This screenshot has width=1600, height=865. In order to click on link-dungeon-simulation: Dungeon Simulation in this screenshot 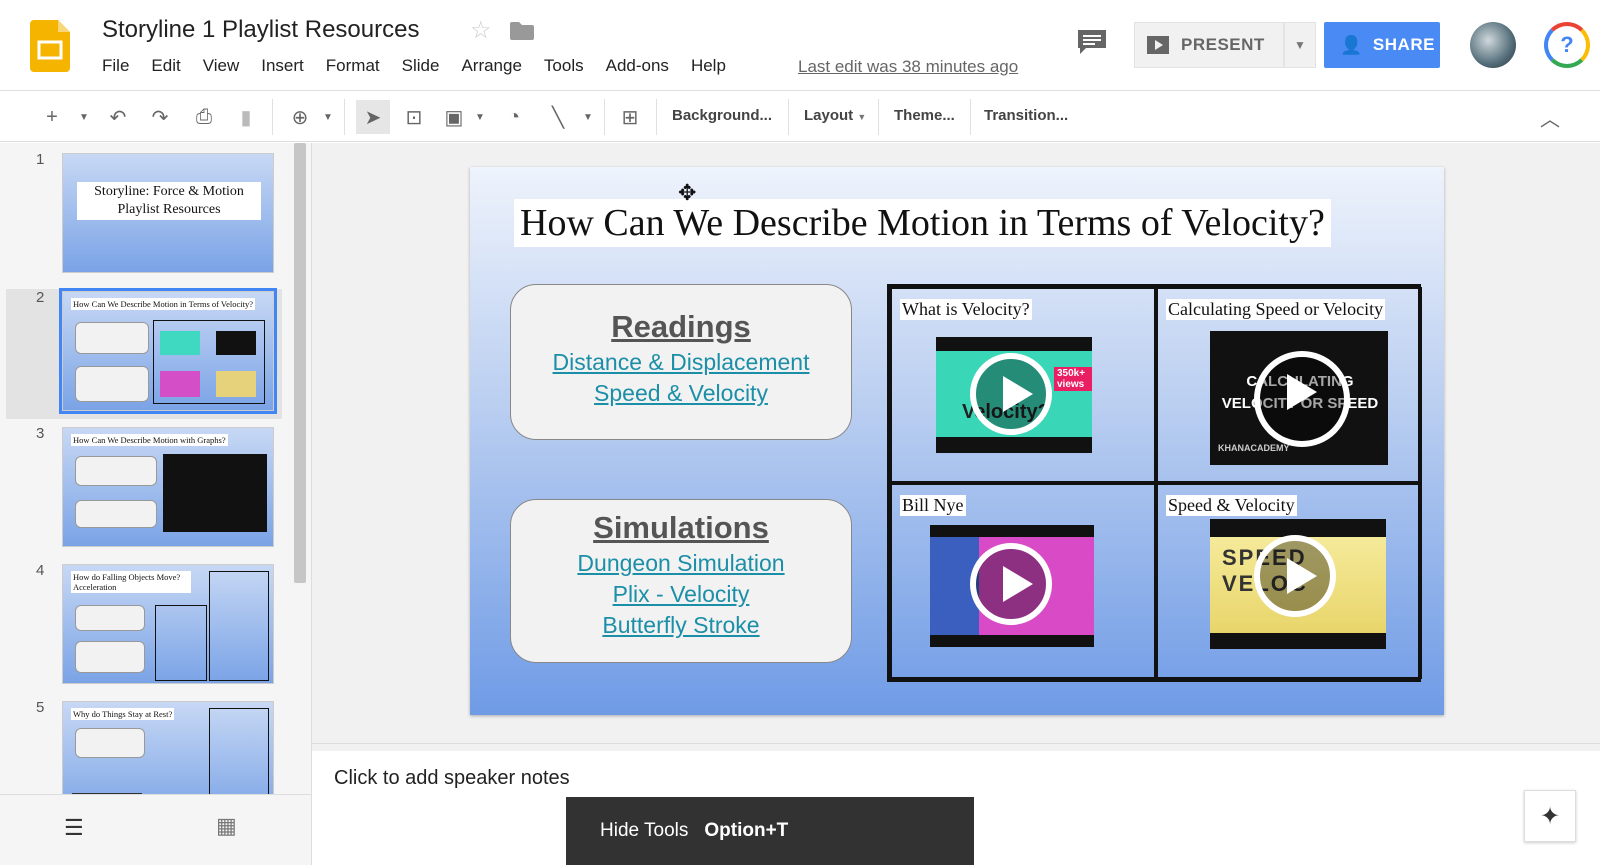, I will do `click(681, 563)`.